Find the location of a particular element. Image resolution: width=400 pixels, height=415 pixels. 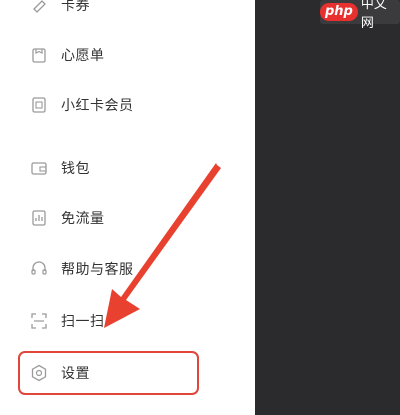

headset-icon is located at coordinates (39, 269).